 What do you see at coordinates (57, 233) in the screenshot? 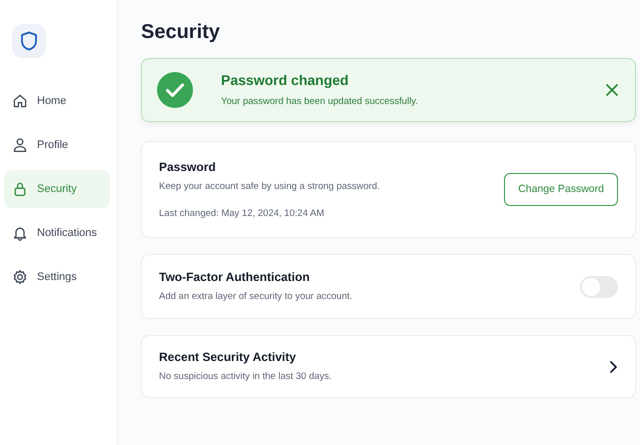
I see `sidebar-item: Notifications` at bounding box center [57, 233].